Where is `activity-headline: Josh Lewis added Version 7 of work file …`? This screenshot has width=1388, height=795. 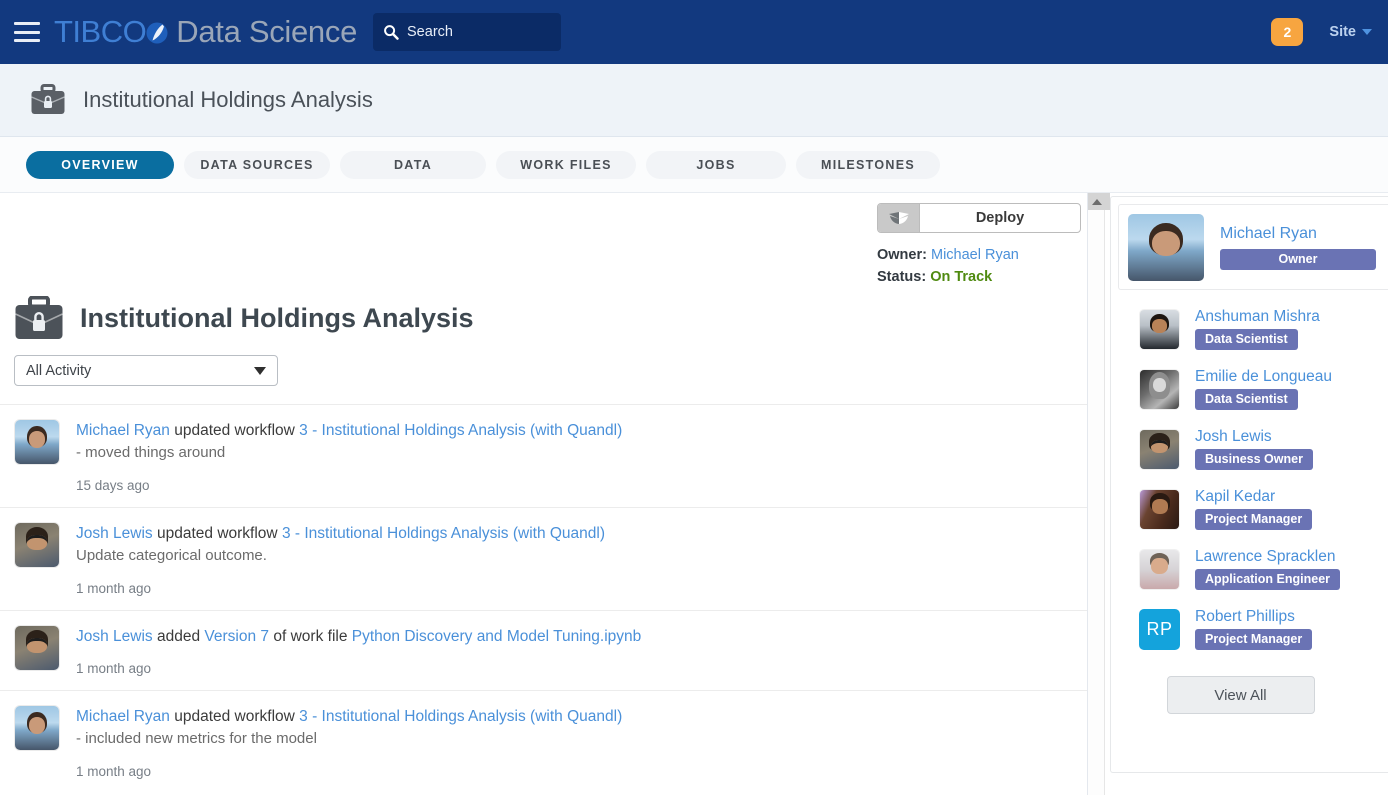
activity-headline: Josh Lewis added Version 7 of work file … is located at coordinates (358, 636).